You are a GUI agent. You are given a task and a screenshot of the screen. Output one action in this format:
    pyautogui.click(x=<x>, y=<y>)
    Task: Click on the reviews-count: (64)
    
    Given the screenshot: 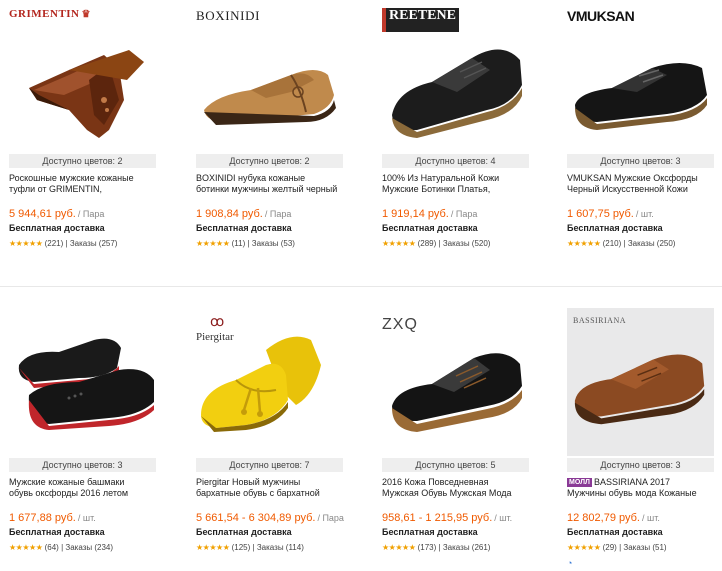 What is the action you would take?
    pyautogui.click(x=52, y=547)
    